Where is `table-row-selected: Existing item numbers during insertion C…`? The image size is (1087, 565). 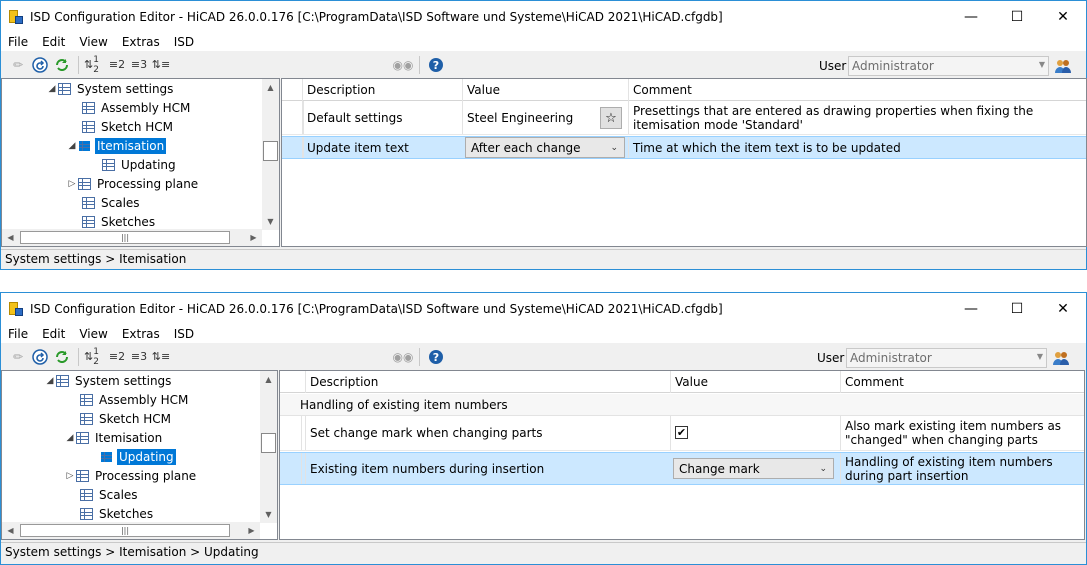 table-row-selected: Existing item numbers during insertion C… is located at coordinates (682, 468).